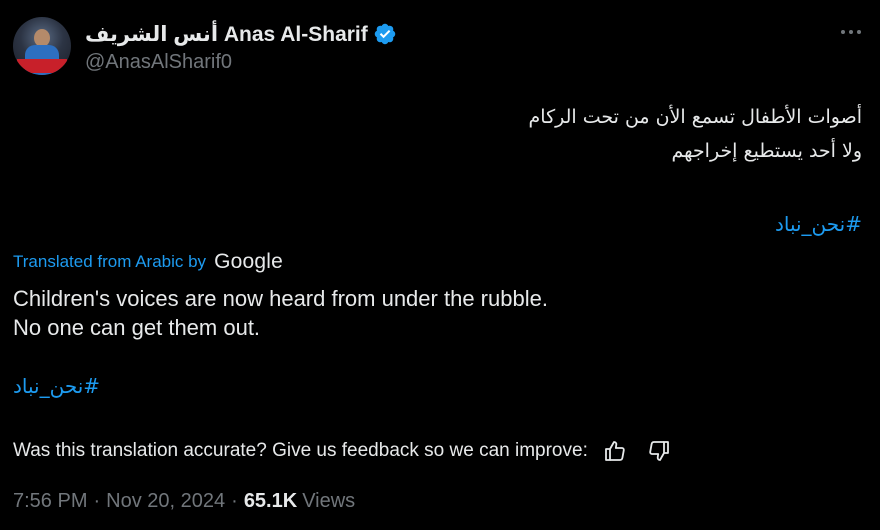  What do you see at coordinates (50, 501) in the screenshot?
I see `post-time: 7:56 PM` at bounding box center [50, 501].